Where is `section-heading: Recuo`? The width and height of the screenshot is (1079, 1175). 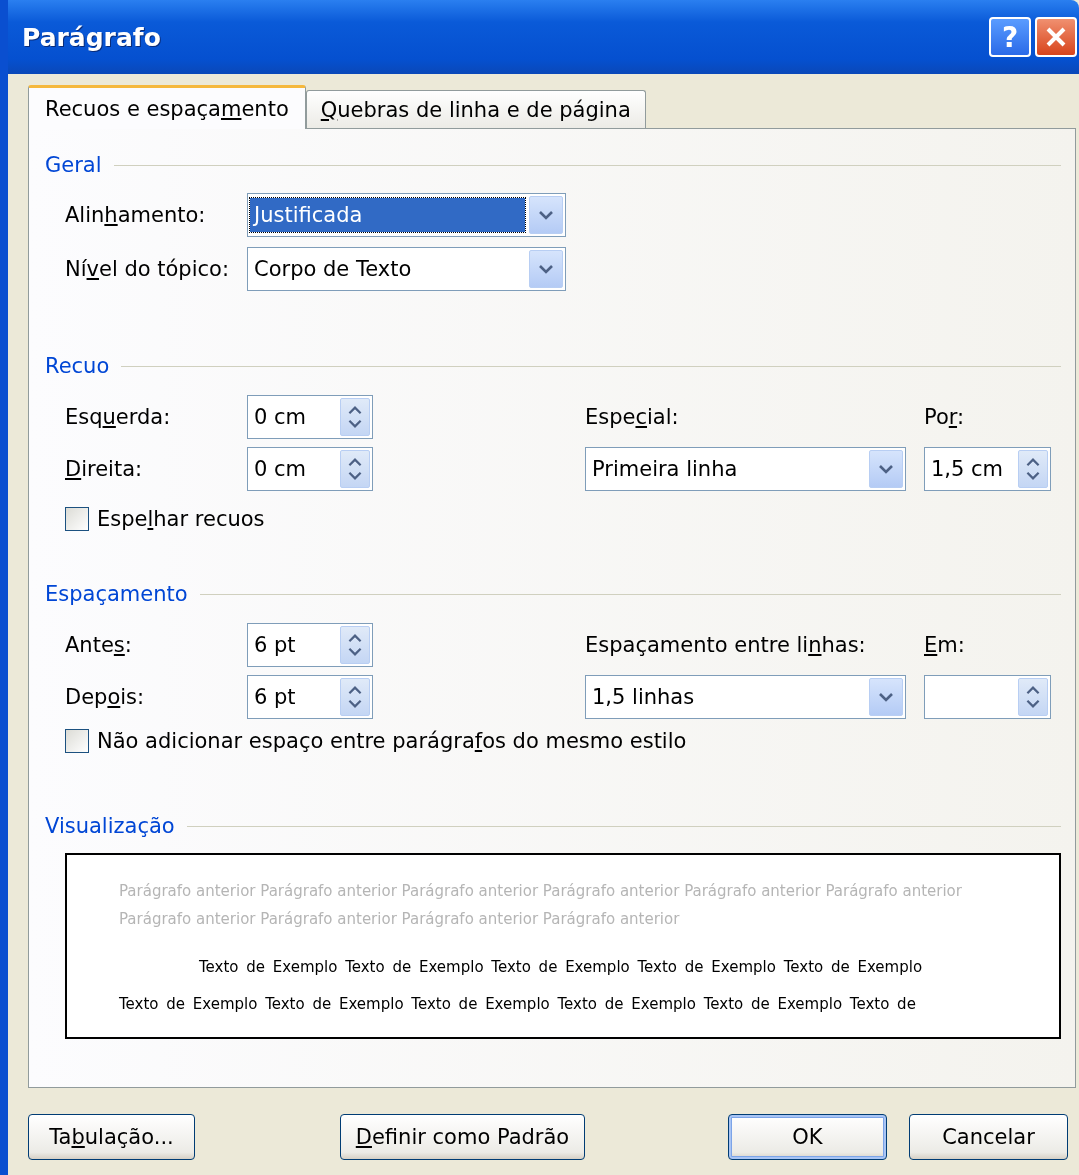 section-heading: Recuo is located at coordinates (77, 366).